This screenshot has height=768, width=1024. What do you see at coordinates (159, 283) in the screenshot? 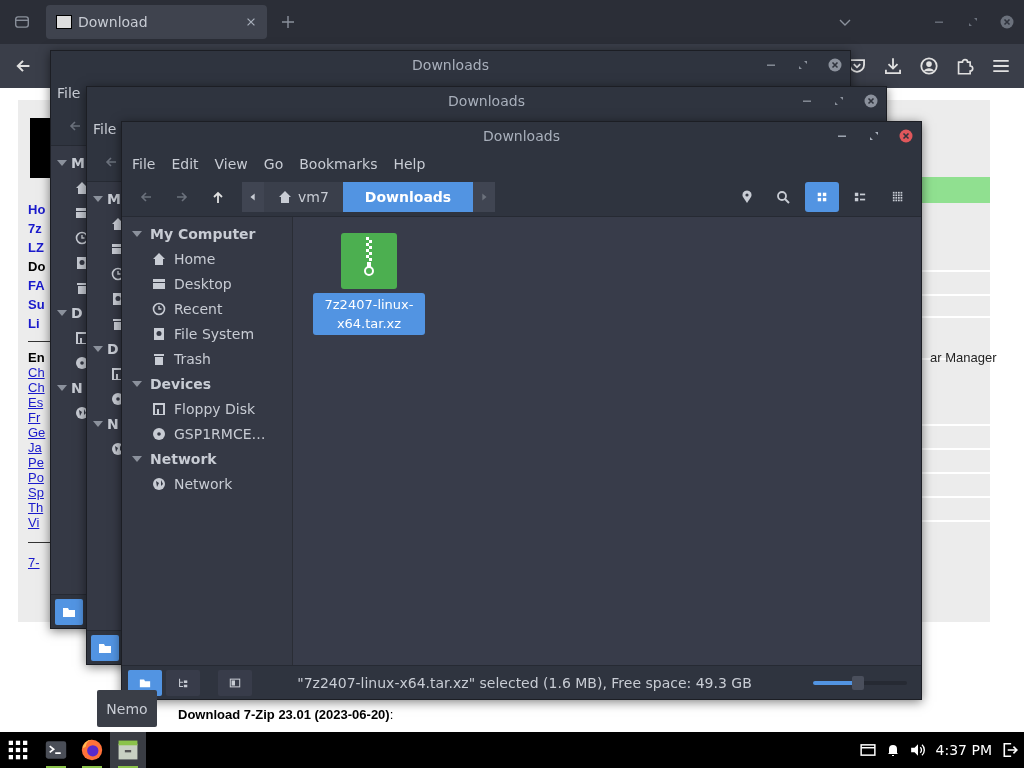
I see `desktop-icon` at bounding box center [159, 283].